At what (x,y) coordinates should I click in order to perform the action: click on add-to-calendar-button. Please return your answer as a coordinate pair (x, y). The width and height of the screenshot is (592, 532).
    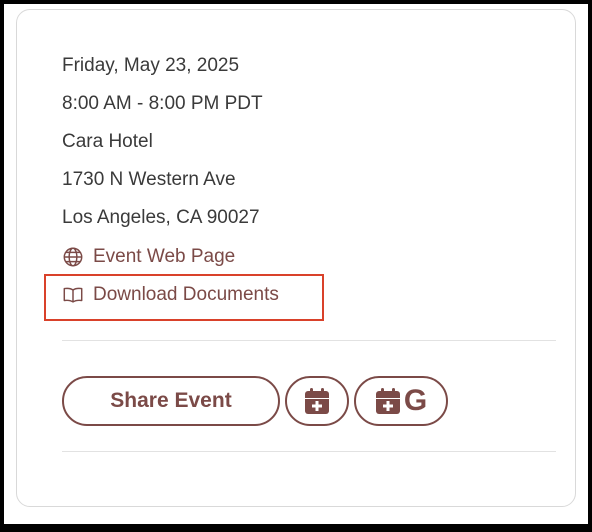
    Looking at the image, I should click on (317, 401).